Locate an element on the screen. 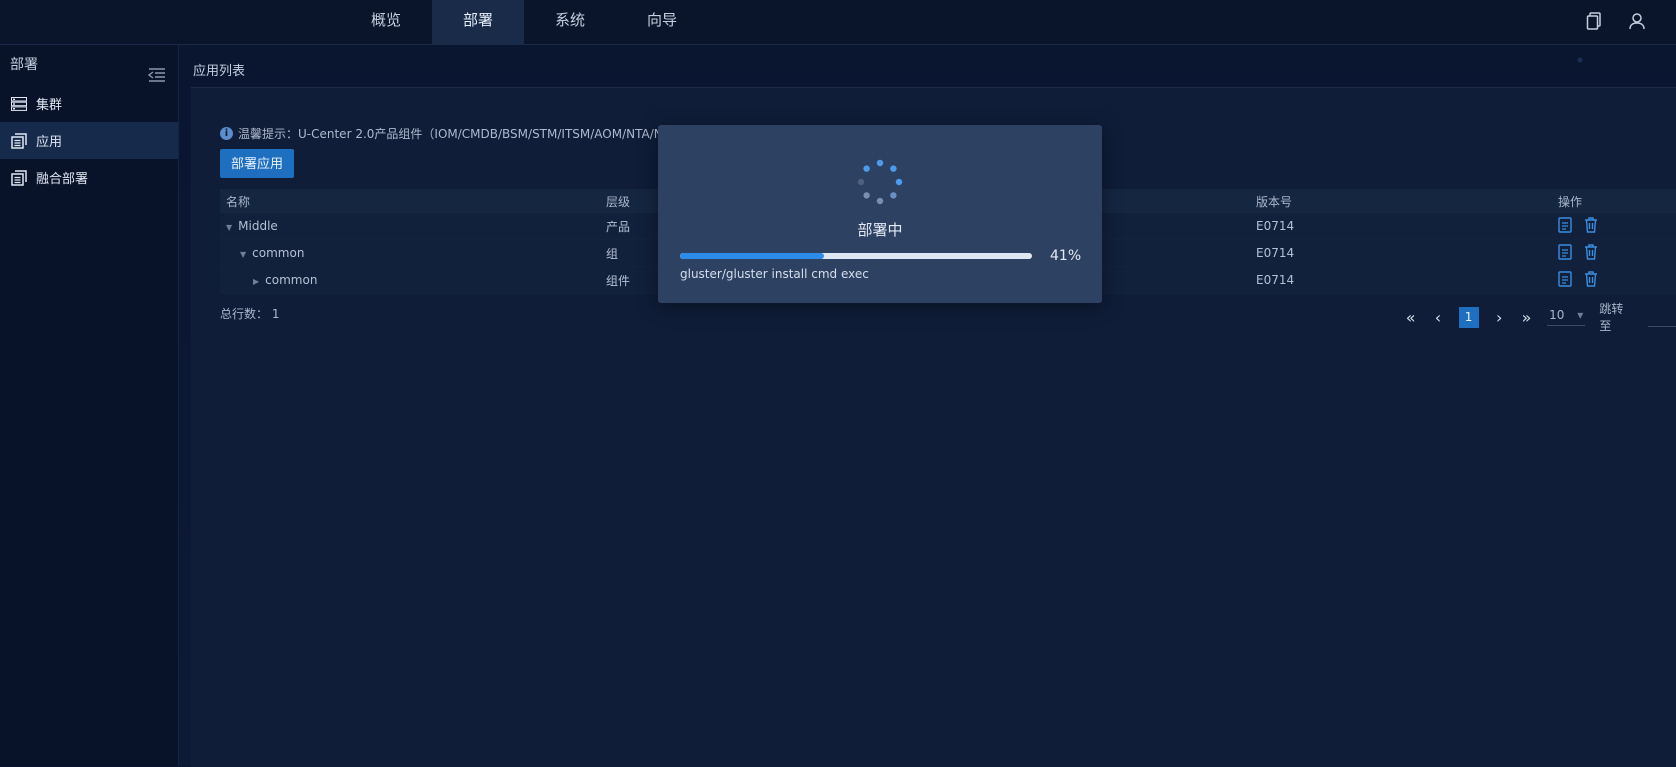 This screenshot has width=1676, height=767. total-rows-label: 总行数： is located at coordinates (244, 314).